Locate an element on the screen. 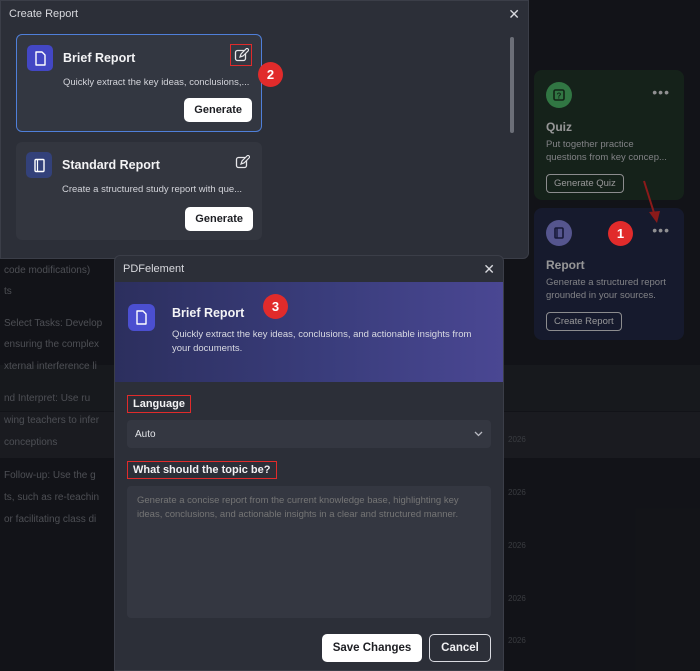 The image size is (700, 671). report-desc-line: Generate a structured report is located at coordinates (606, 282).